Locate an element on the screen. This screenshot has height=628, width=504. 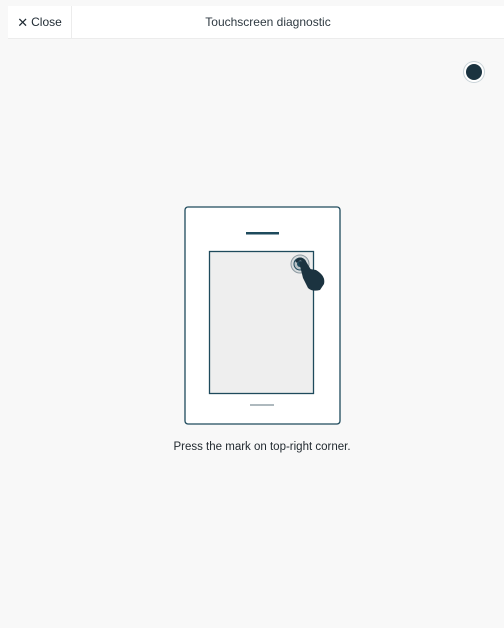
page-title: Touchscreen diagnostic is located at coordinates (268, 22).